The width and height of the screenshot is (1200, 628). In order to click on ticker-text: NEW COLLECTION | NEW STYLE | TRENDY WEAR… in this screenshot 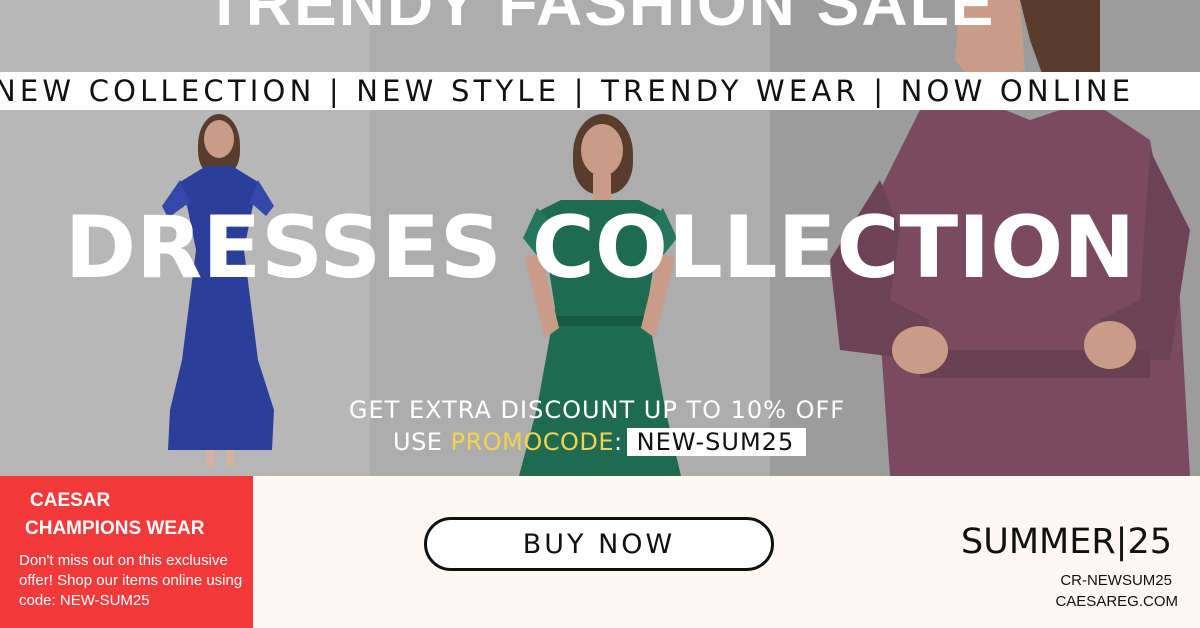, I will do `click(567, 91)`.